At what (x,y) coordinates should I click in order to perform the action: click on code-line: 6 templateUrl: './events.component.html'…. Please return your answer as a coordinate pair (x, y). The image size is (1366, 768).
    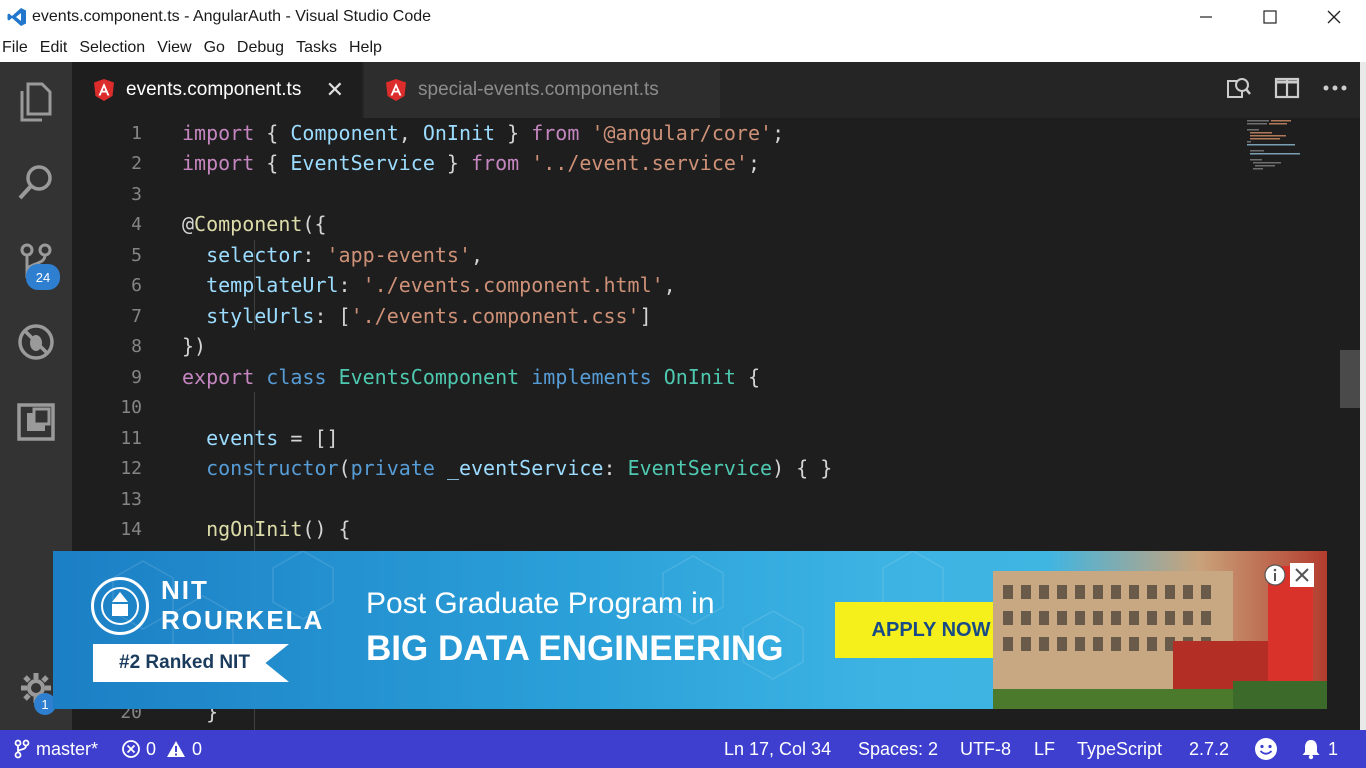
    Looking at the image, I should click on (374, 285).